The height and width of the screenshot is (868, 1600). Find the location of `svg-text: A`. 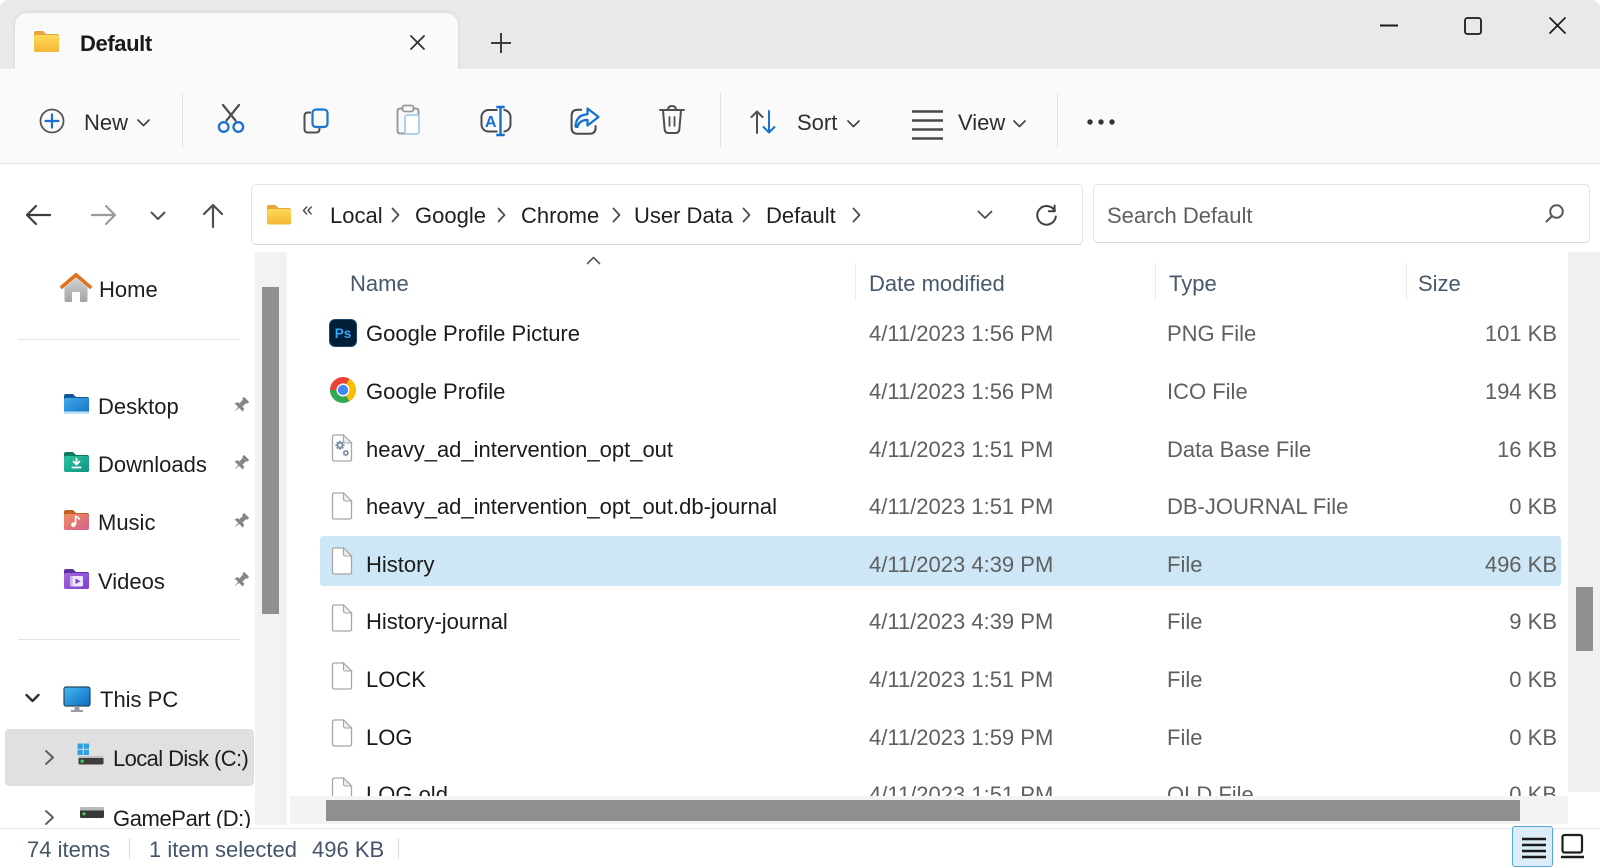

svg-text: A is located at coordinates (491, 122).